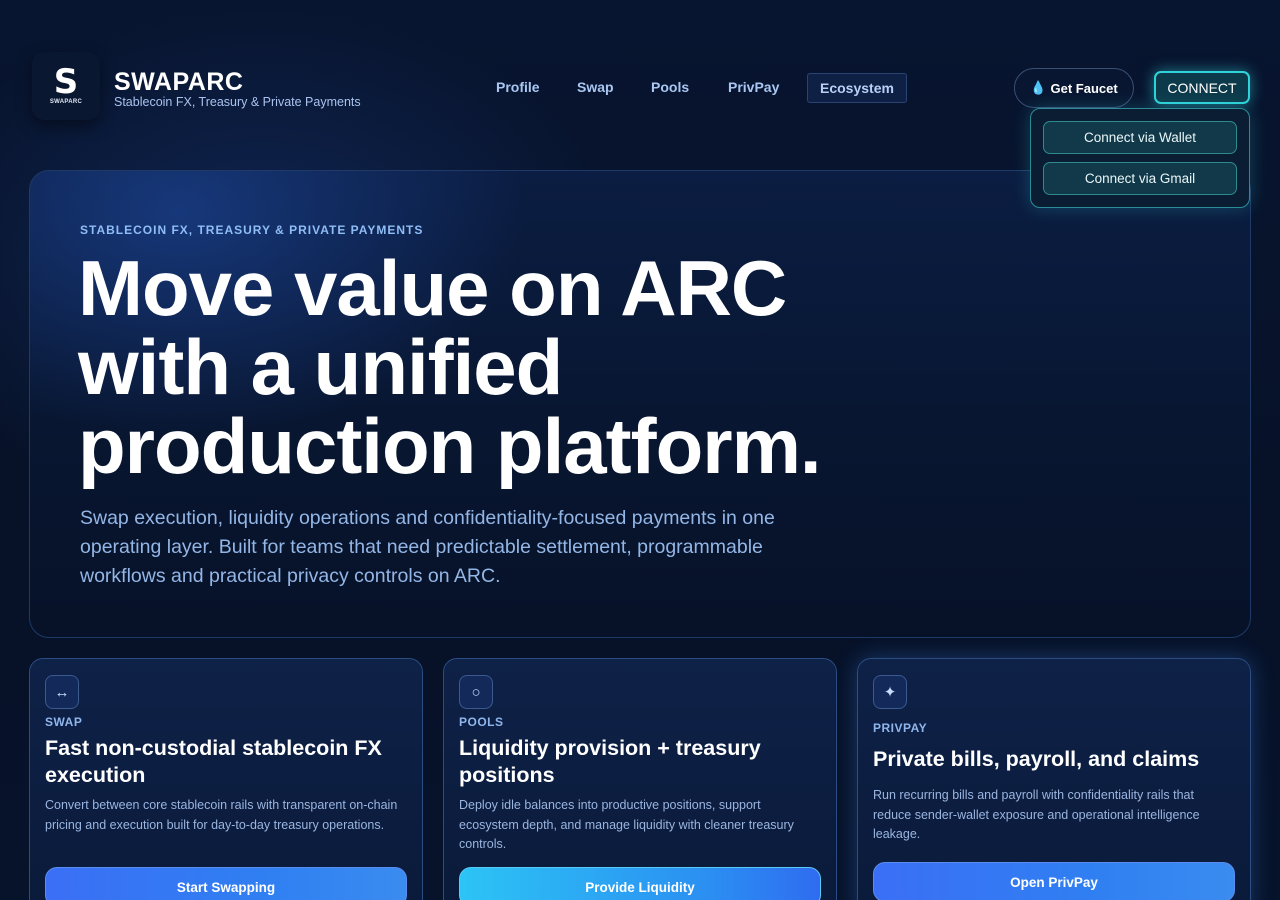  Describe the element at coordinates (890, 692) in the screenshot. I see `sparkle-icon: ✦` at that location.